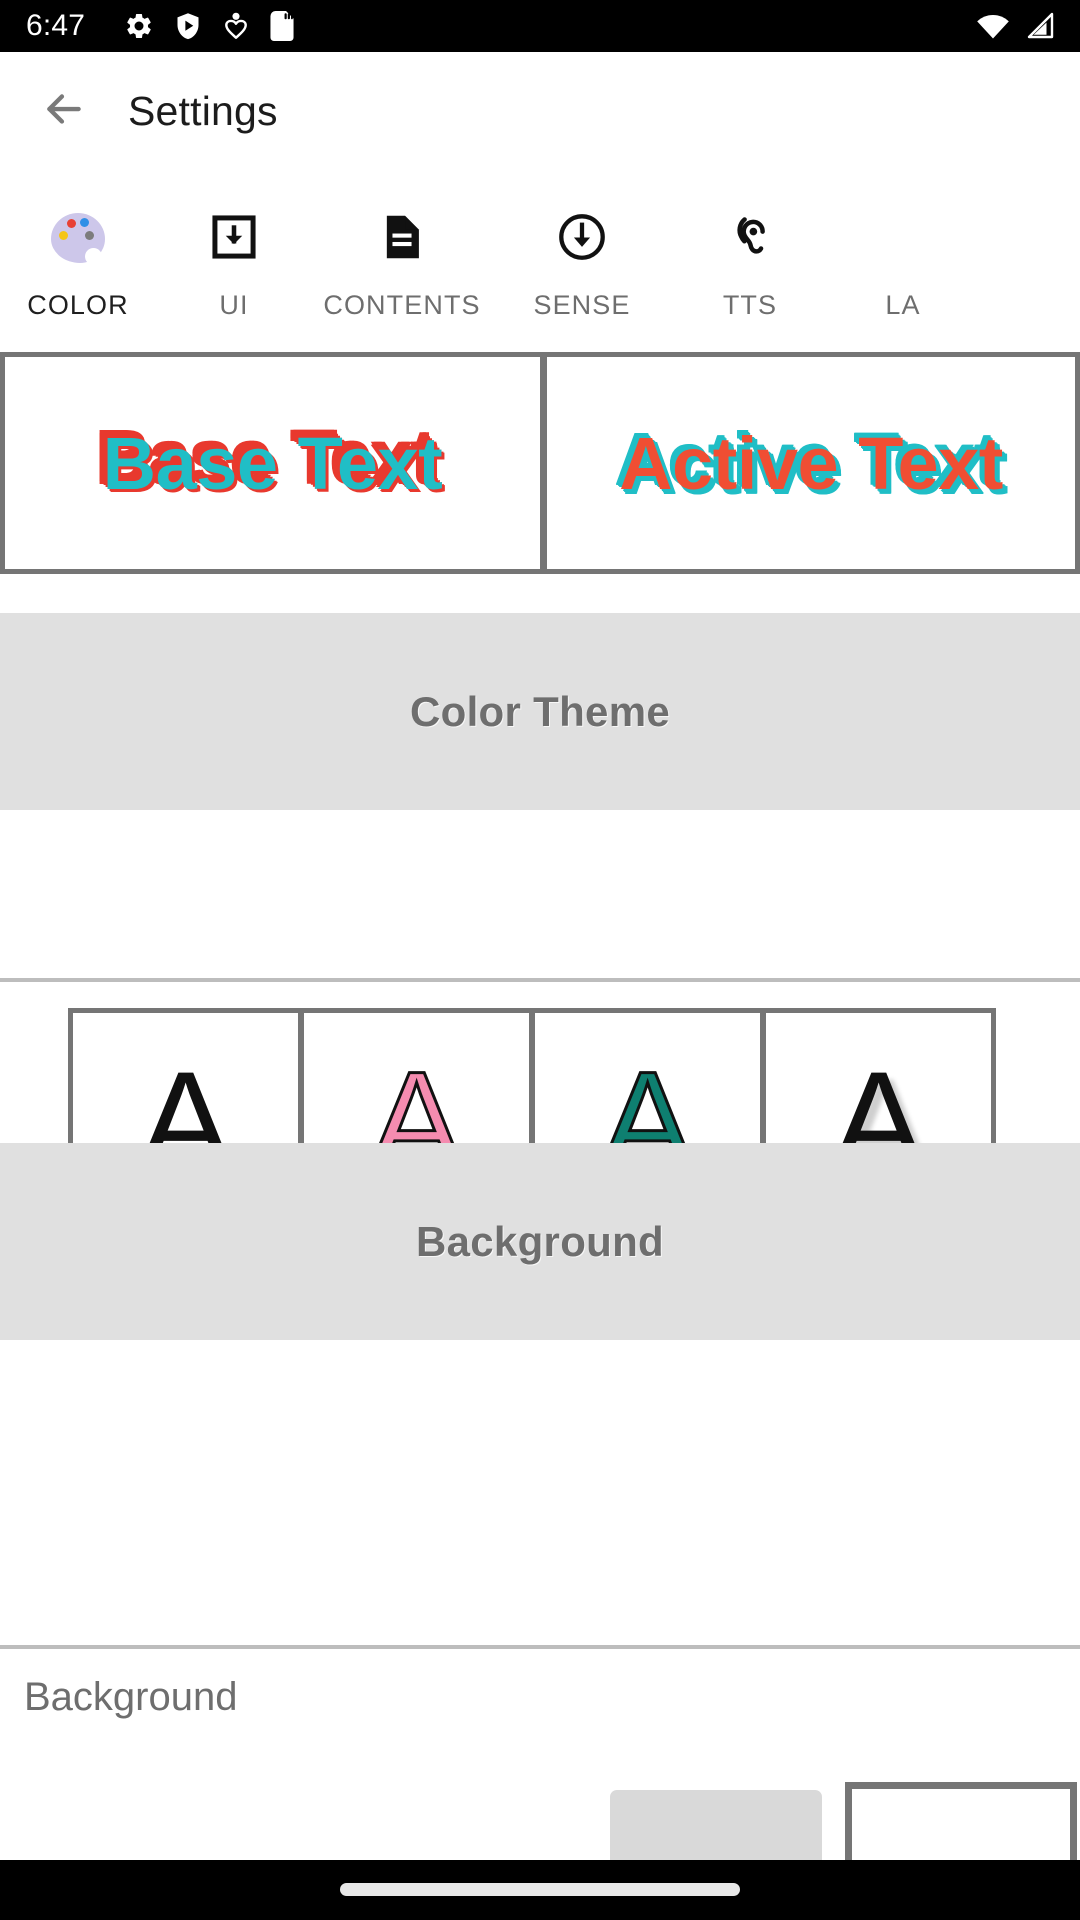 Image resolution: width=1080 pixels, height=1920 pixels. I want to click on tab-label-tts: TTS, so click(750, 305).